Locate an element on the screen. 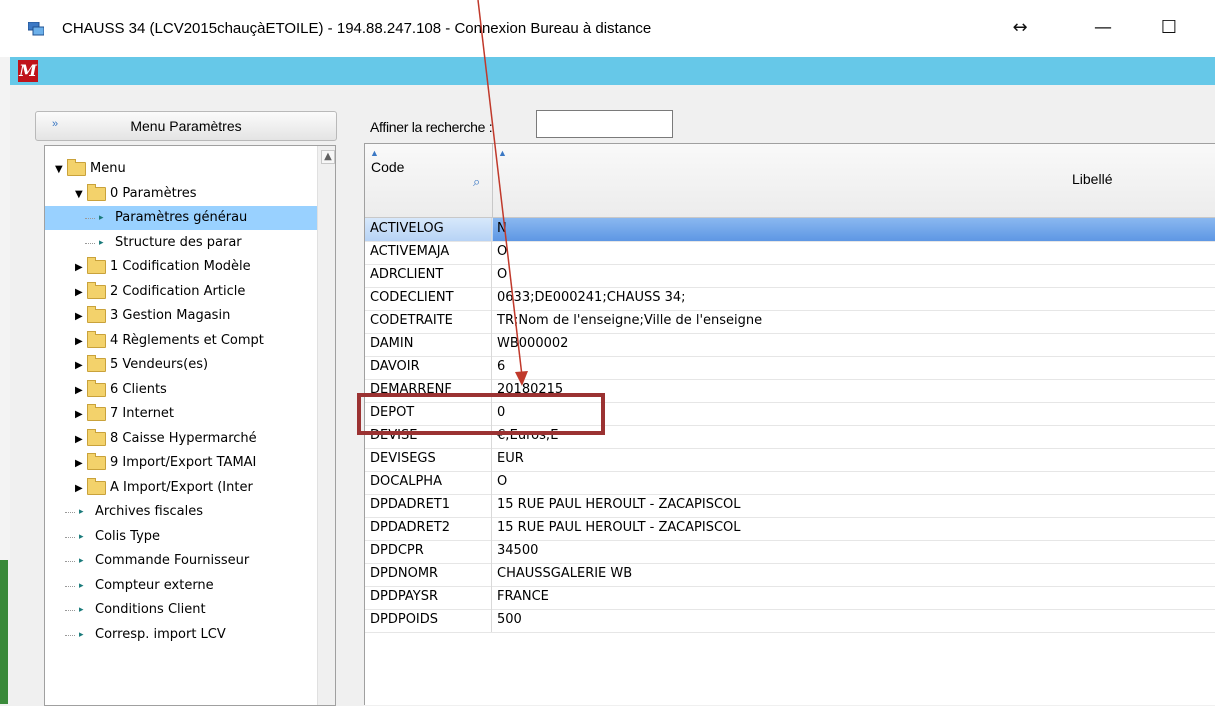 The width and height of the screenshot is (1215, 706). table-row: DPDPOIDS 500 is located at coordinates (790, 621).